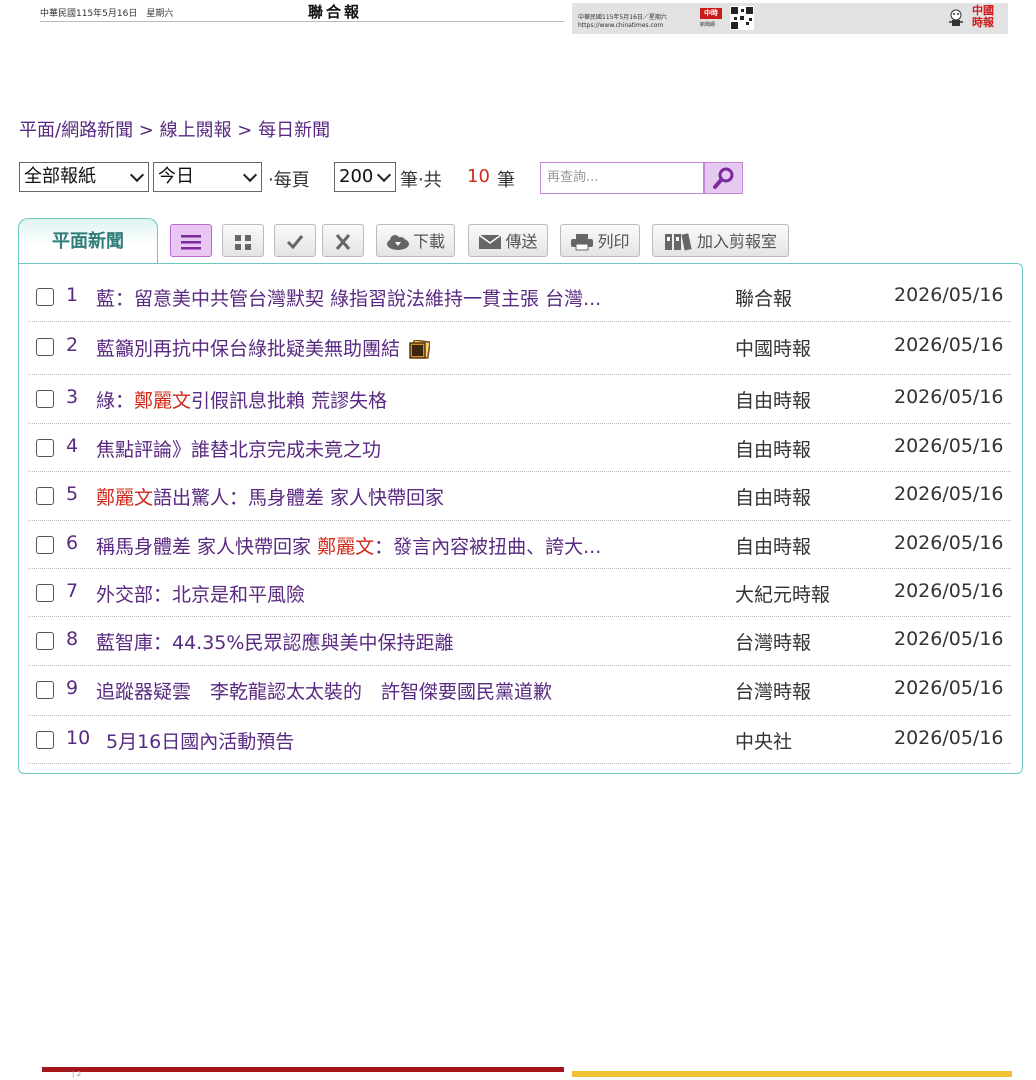  I want to click on footer-yellow-bar, so click(792, 1074).